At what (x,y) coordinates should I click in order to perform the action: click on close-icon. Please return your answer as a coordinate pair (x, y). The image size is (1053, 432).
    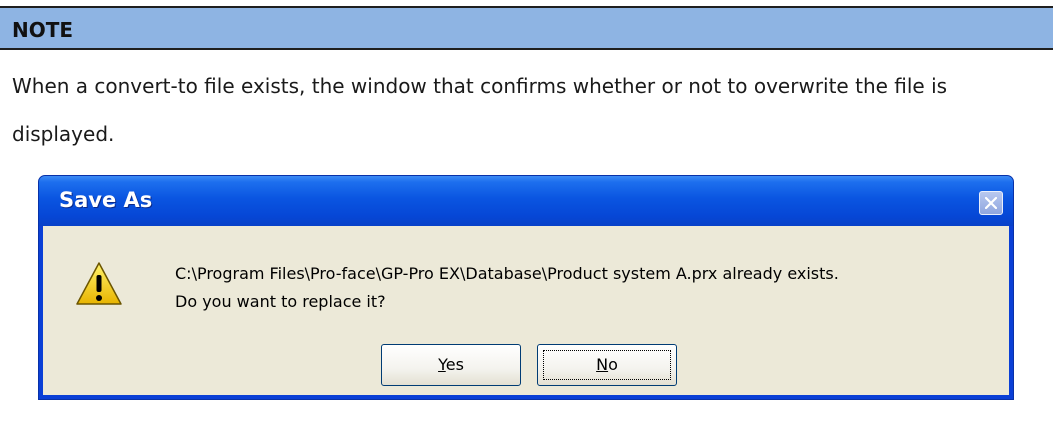
    Looking at the image, I should click on (991, 203).